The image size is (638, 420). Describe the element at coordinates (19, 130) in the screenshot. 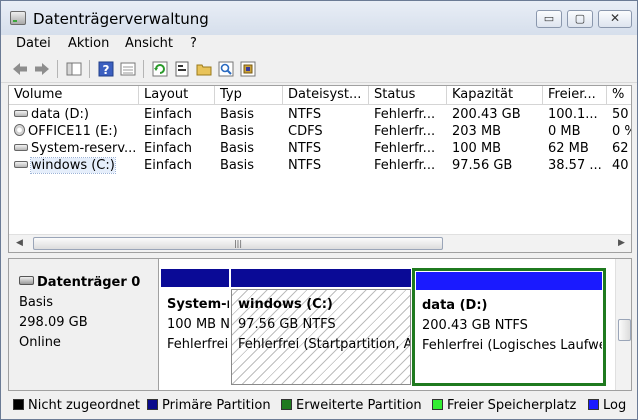

I see `cd-drive-icon` at that location.